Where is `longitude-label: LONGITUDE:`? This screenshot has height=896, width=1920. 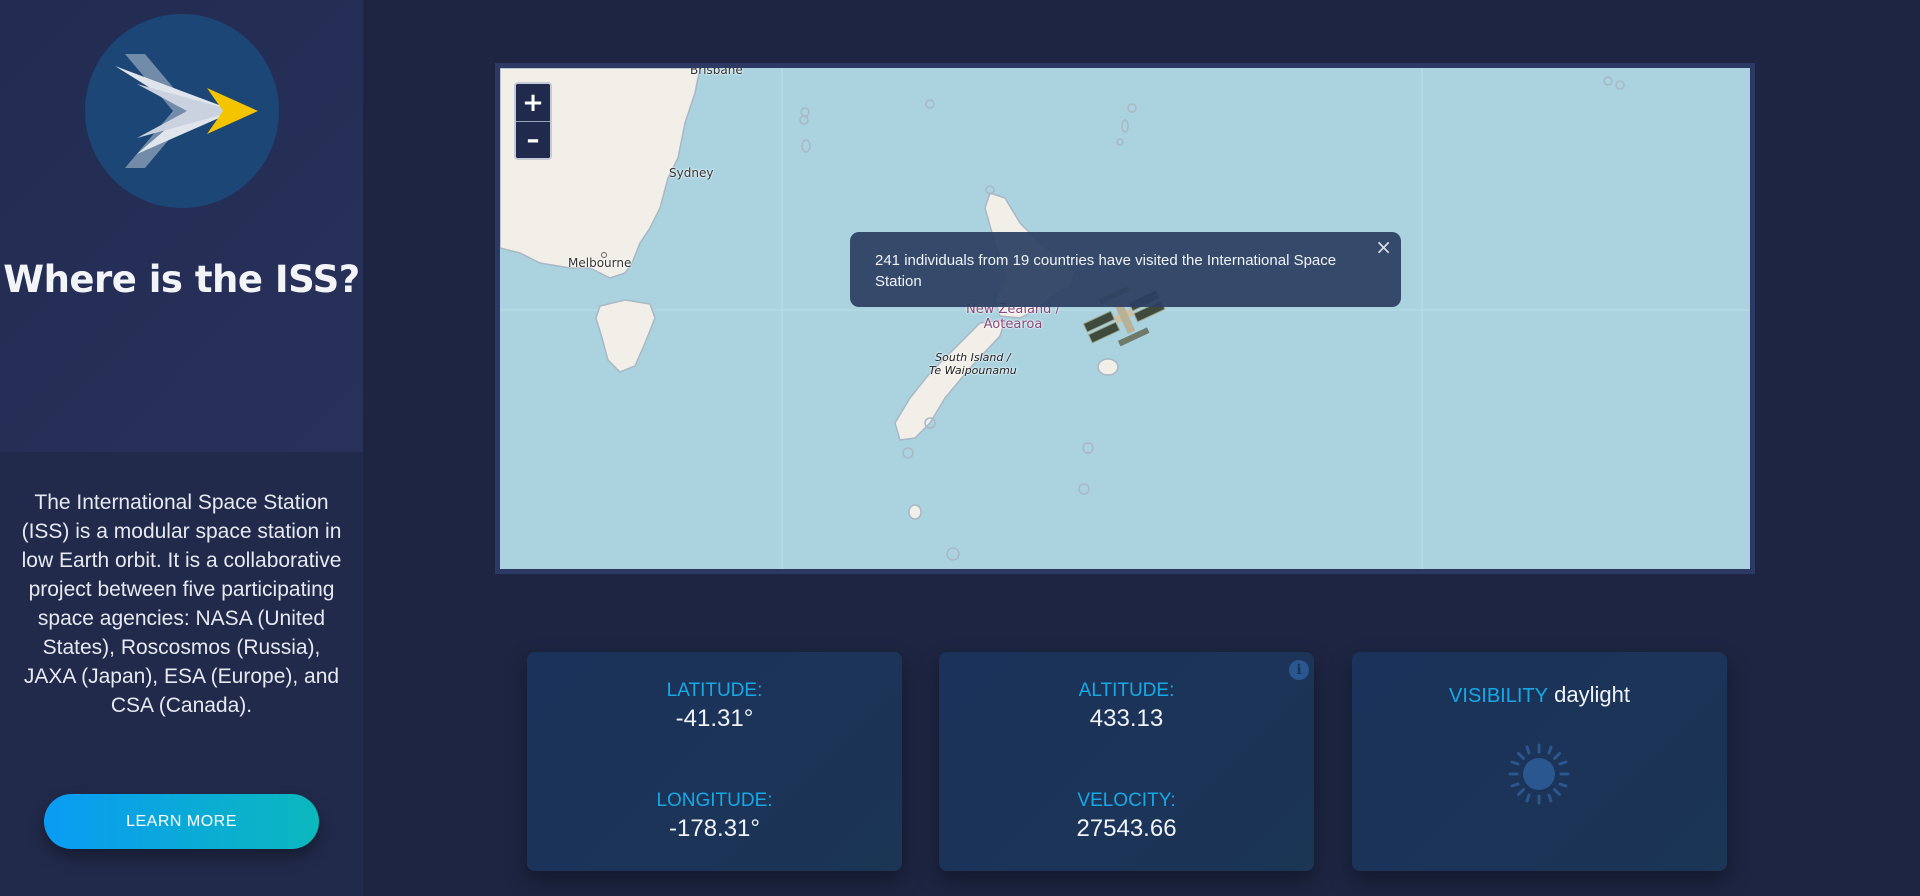 longitude-label: LONGITUDE: is located at coordinates (714, 800).